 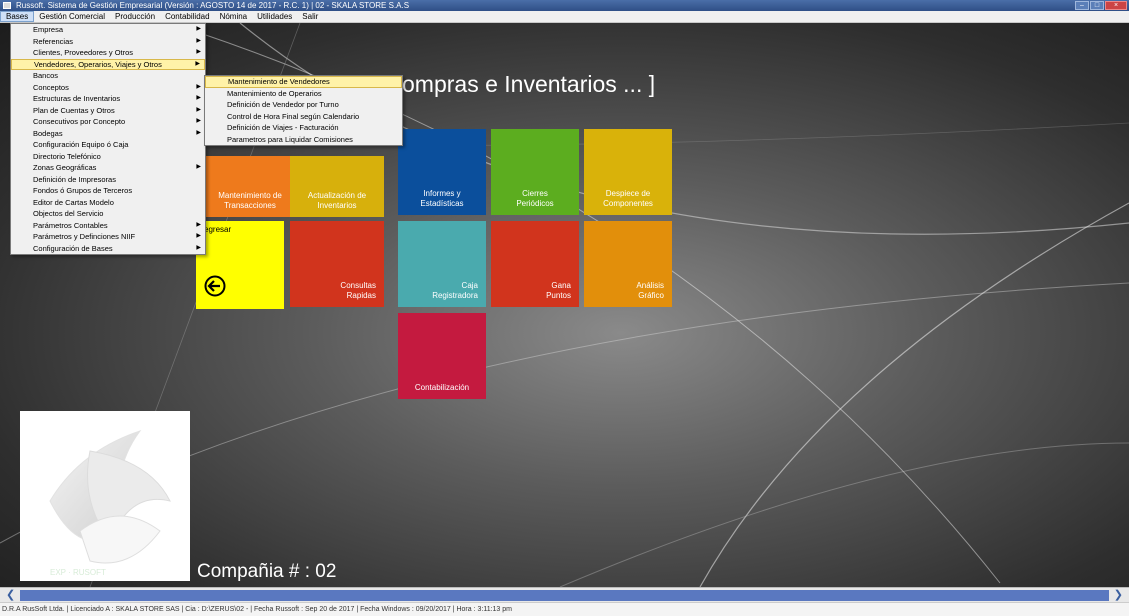 I want to click on scrollbar-thumb, so click(x=564, y=595).